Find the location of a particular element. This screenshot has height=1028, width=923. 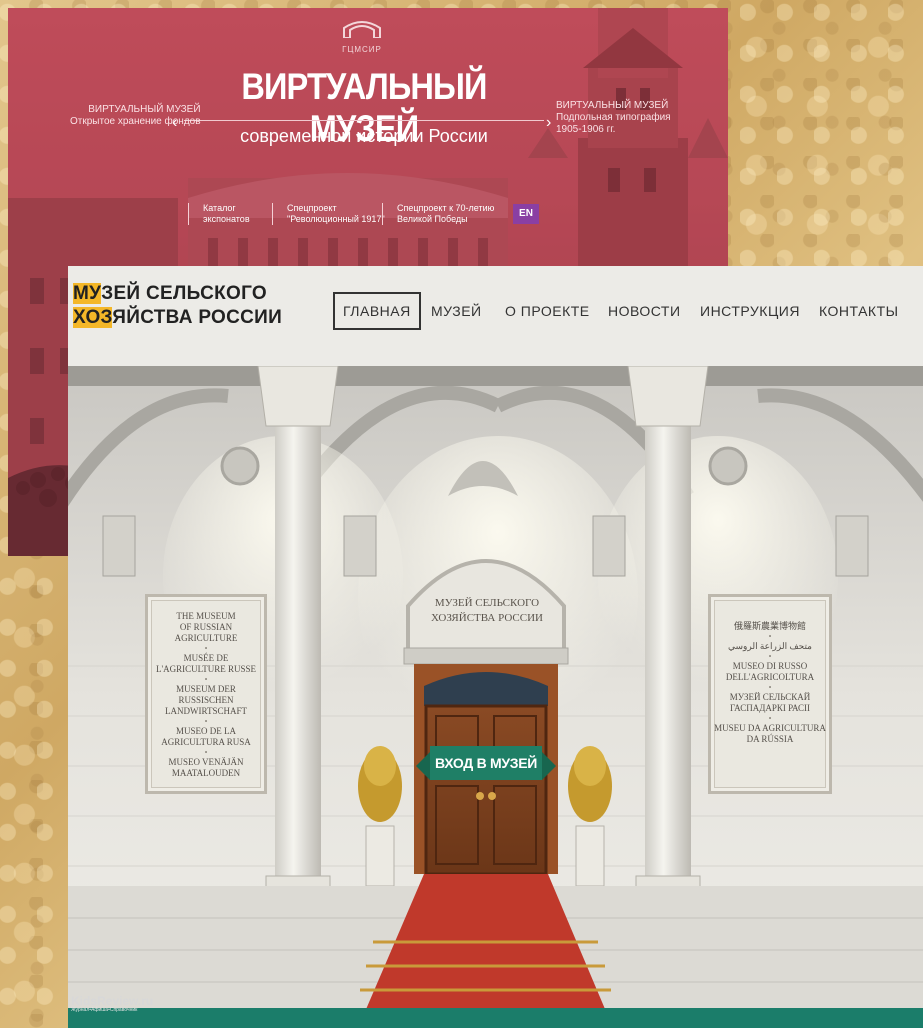

plaque-line: MAATALOUDEN is located at coordinates (206, 773).